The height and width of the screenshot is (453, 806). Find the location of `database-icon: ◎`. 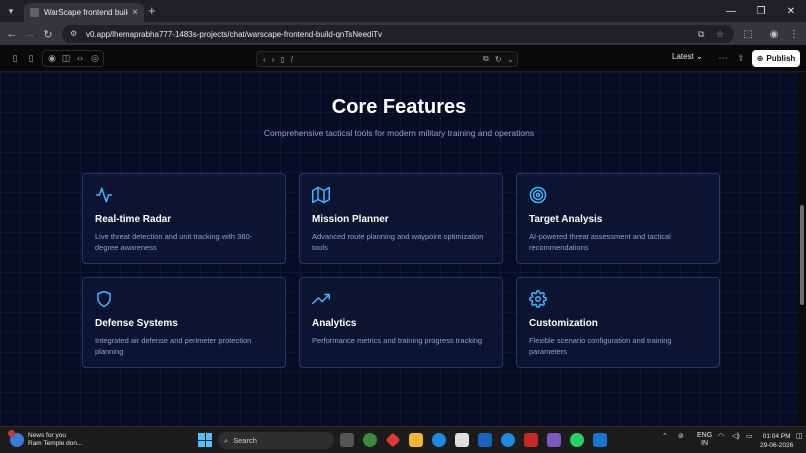

database-icon: ◎ is located at coordinates (95, 58).